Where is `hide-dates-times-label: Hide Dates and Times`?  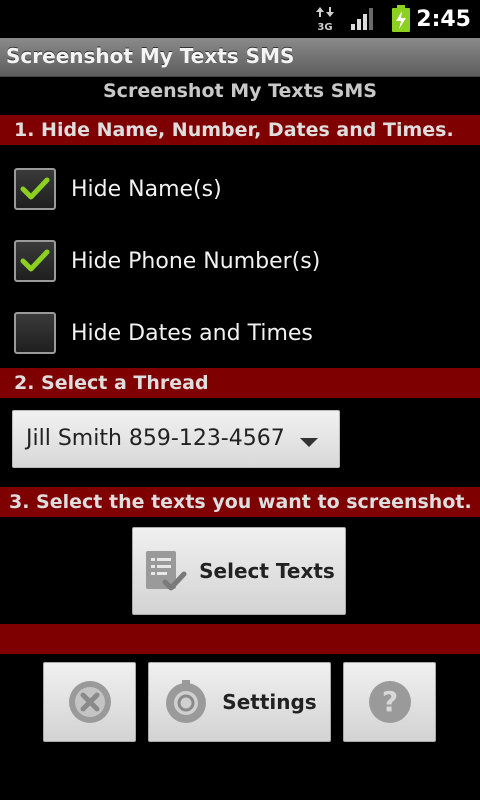 hide-dates-times-label: Hide Dates and Times is located at coordinates (192, 333).